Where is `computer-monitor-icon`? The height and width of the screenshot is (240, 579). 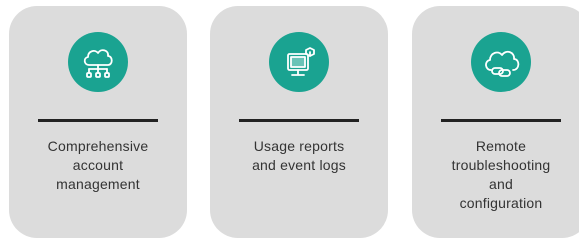 computer-monitor-icon is located at coordinates (299, 62).